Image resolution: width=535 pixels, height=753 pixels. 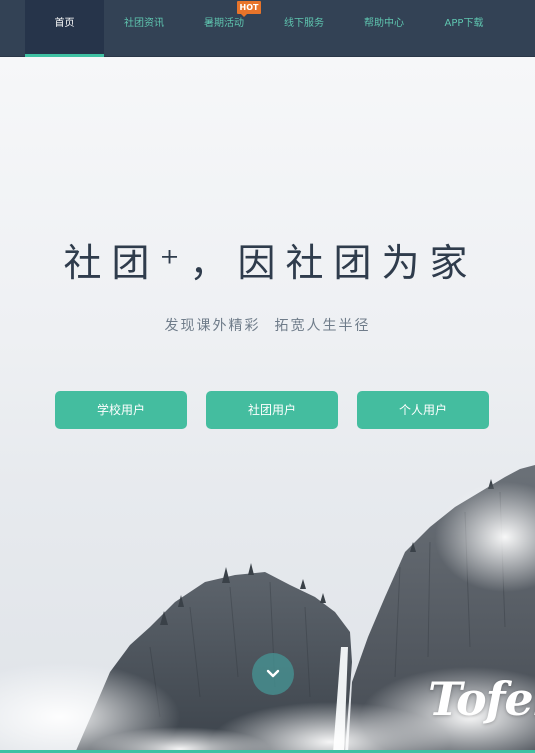 I want to click on nav-item-help-center: 帮助中心, so click(x=384, y=28).